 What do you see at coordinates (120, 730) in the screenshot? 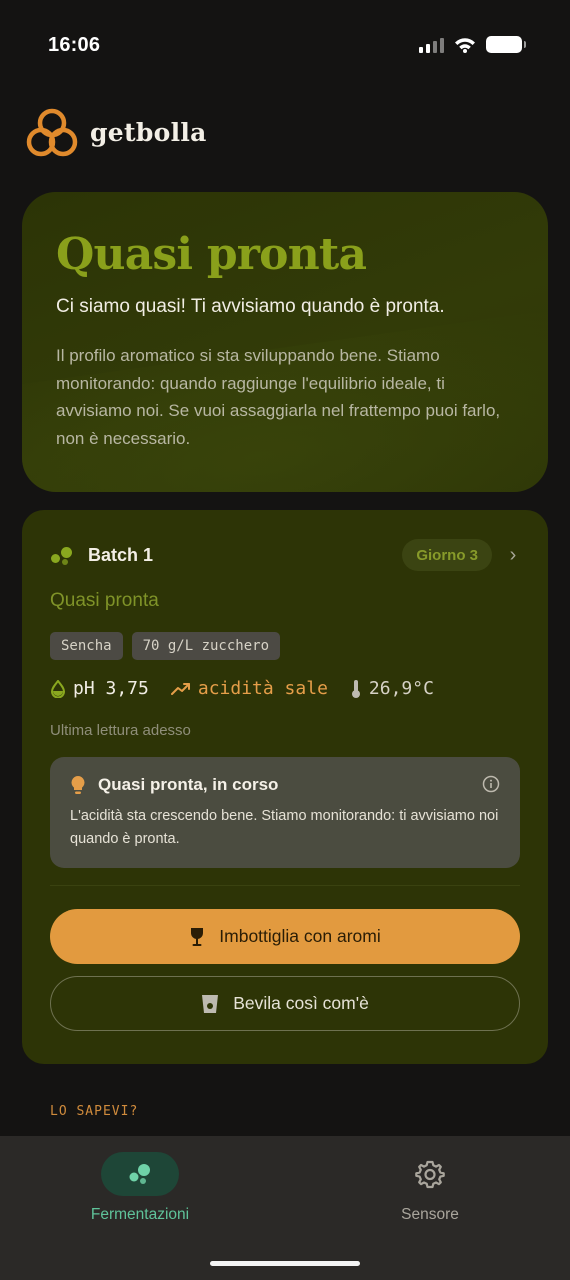
I see `last-reading-time: Ultima lettura adesso` at bounding box center [120, 730].